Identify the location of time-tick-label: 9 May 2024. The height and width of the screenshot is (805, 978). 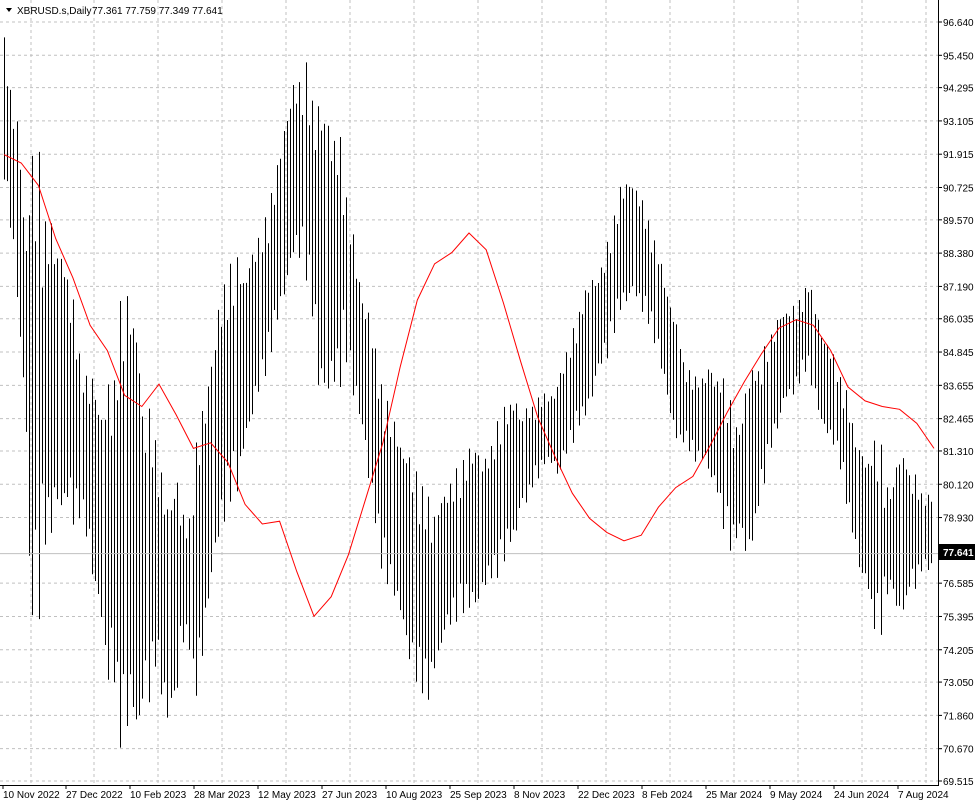
(796, 795).